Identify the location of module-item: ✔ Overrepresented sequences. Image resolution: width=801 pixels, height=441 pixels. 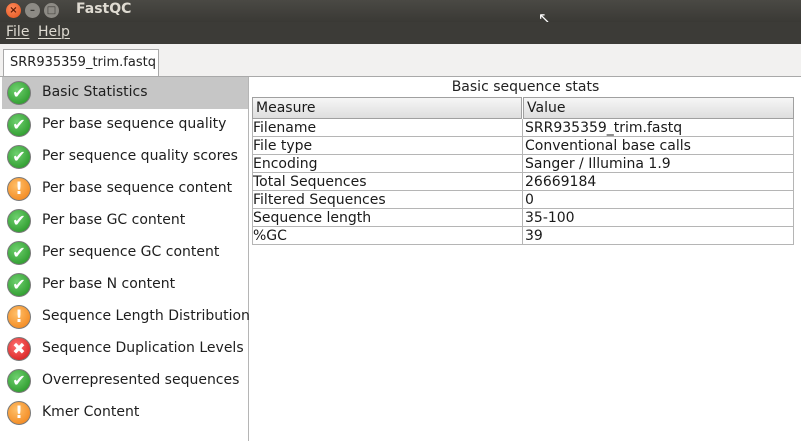
(125, 381).